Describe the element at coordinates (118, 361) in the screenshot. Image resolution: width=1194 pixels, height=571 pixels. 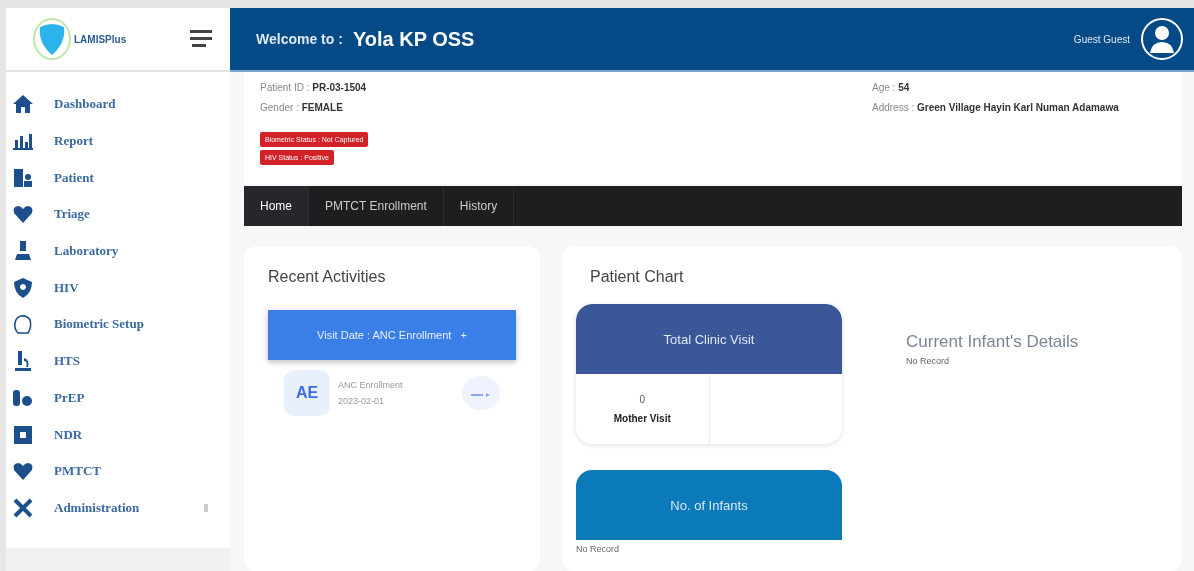
I see `sidebar-item: HTS` at that location.